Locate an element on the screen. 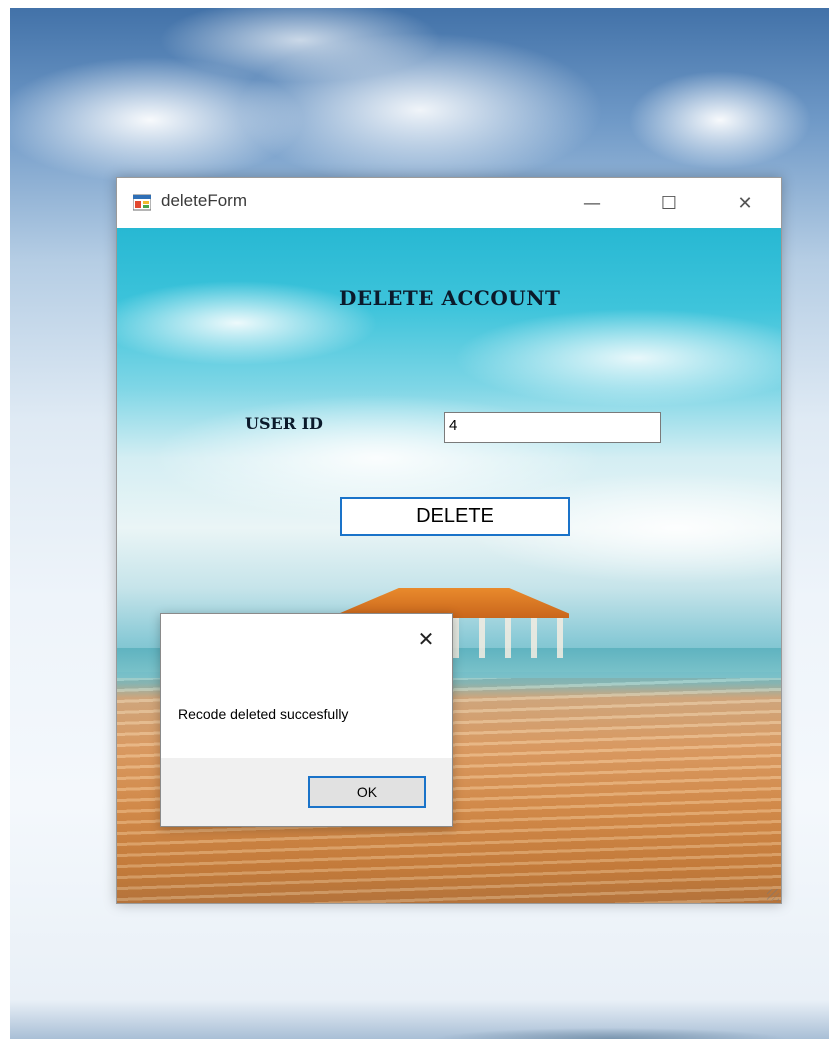 Image resolution: width=829 pixels, height=1039 pixels. minimize-icon: — is located at coordinates (592, 203).